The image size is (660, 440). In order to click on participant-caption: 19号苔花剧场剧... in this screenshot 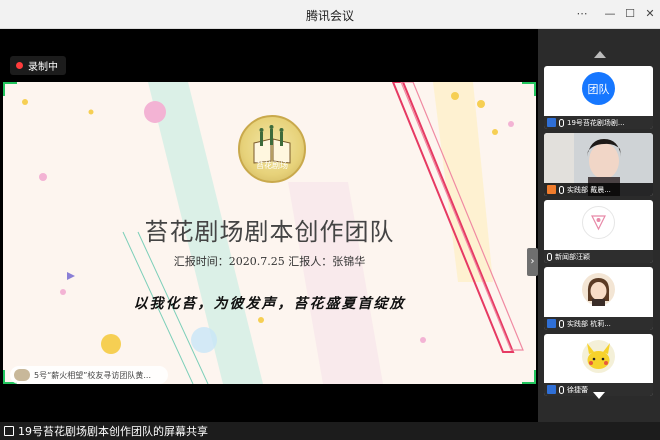, I will do `click(598, 122)`.